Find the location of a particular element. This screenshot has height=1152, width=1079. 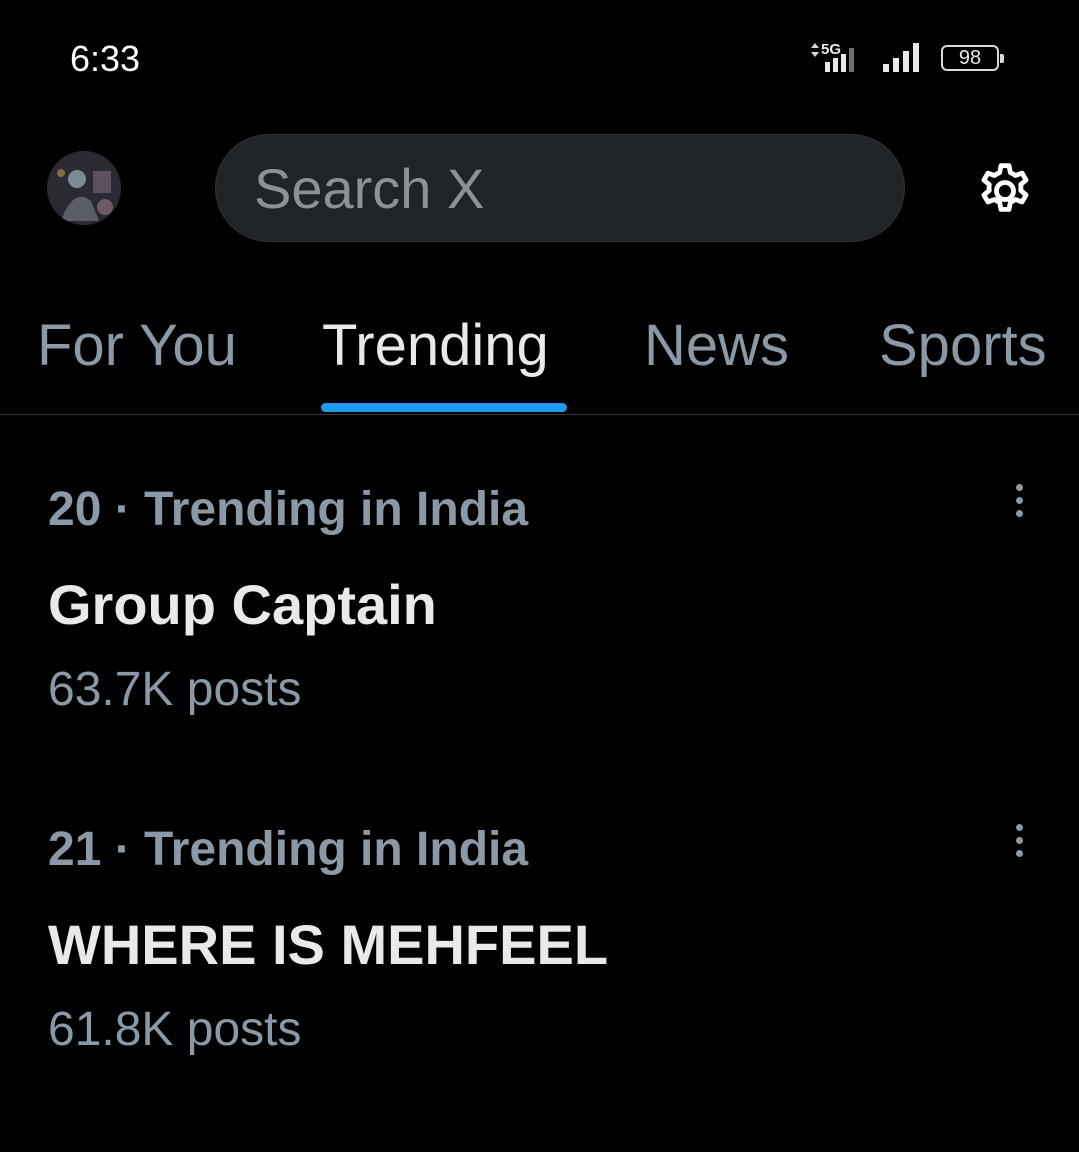

status-icons: 5G 98 is located at coordinates (906, 58).